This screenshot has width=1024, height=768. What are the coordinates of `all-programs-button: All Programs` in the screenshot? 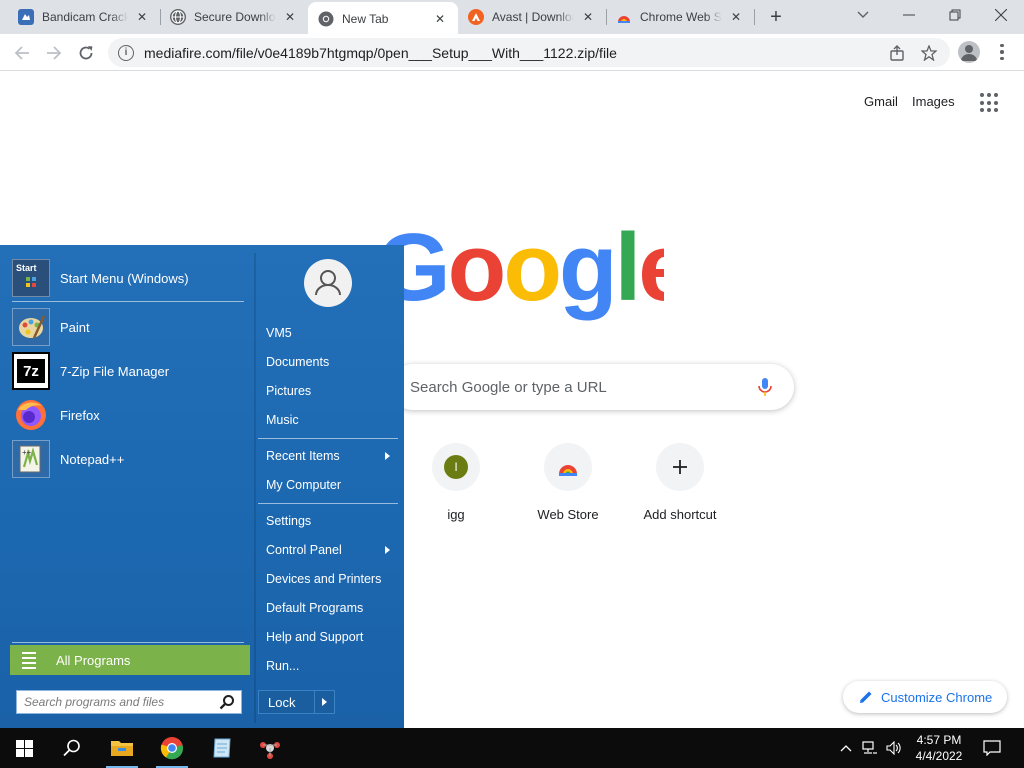 It's located at (130, 660).